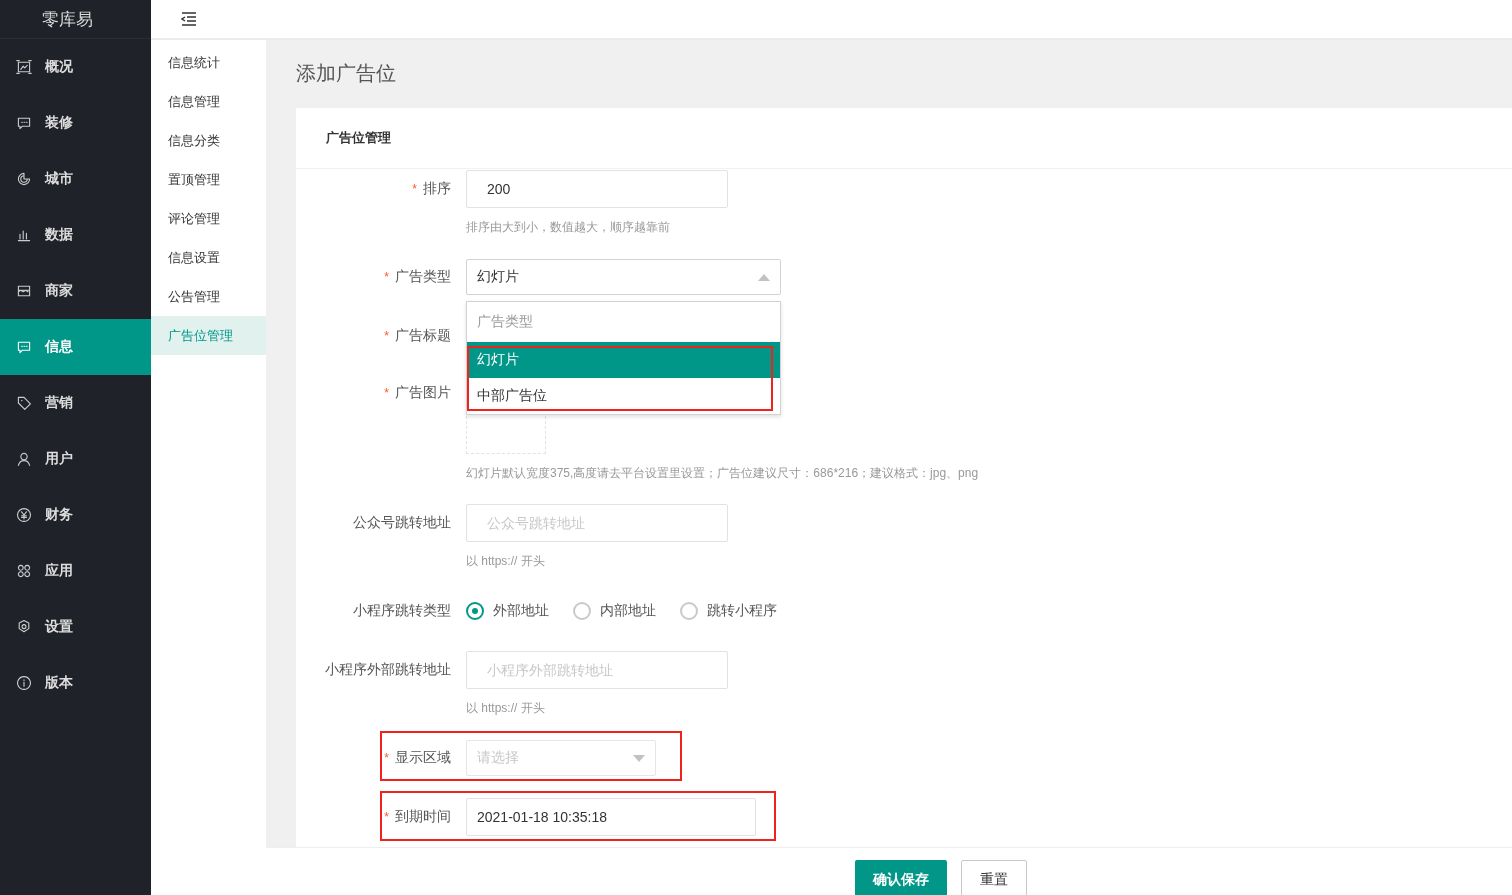 The image size is (1512, 895). I want to click on submenu-item: 公告管理, so click(208, 296).